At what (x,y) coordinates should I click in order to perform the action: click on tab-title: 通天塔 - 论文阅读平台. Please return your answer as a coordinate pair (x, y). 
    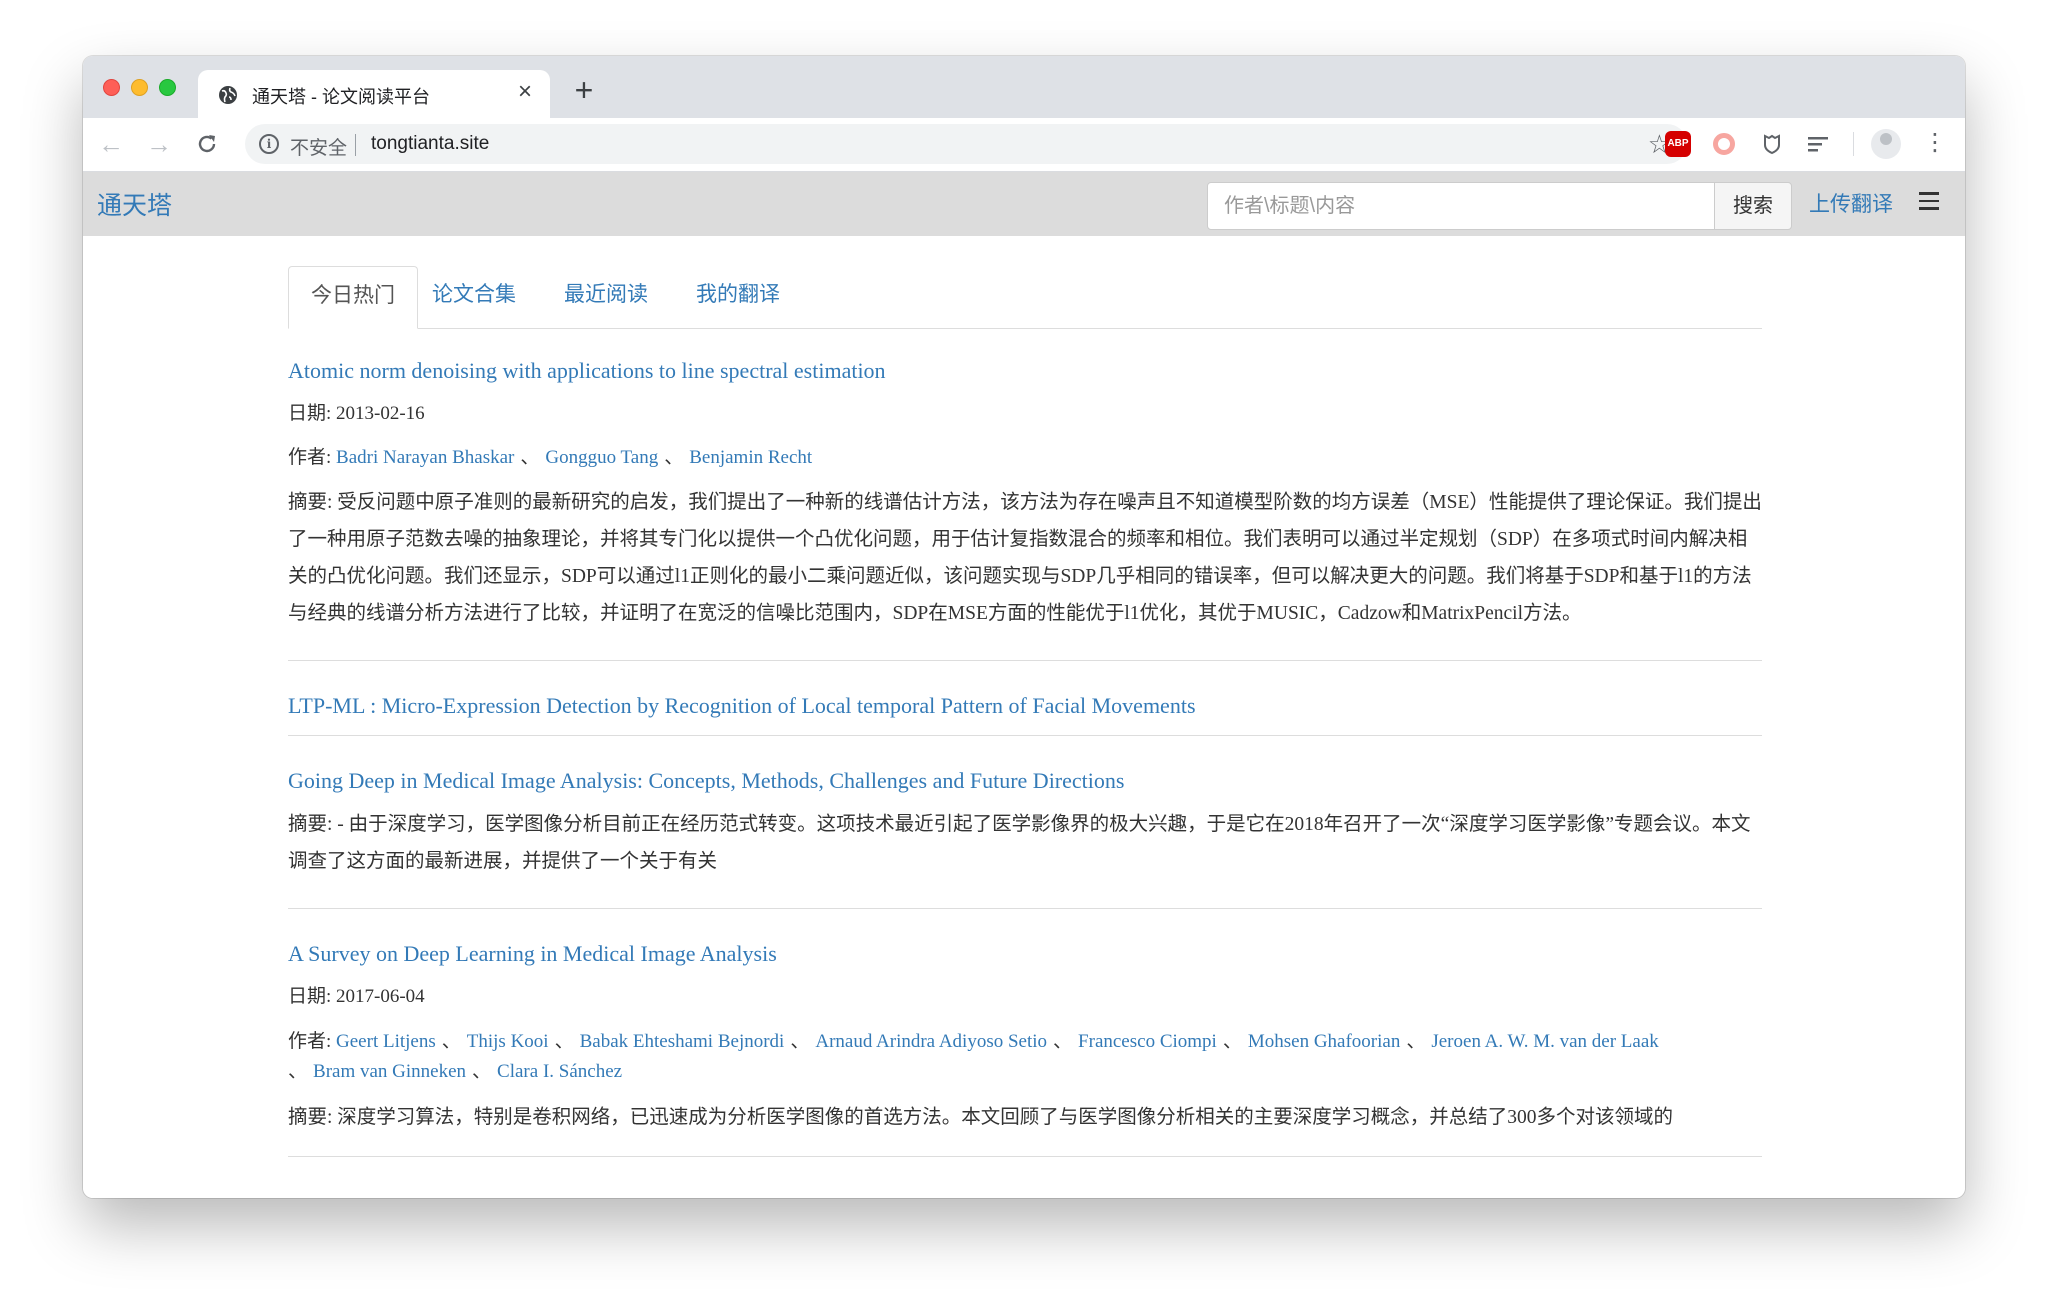
    Looking at the image, I should click on (341, 97).